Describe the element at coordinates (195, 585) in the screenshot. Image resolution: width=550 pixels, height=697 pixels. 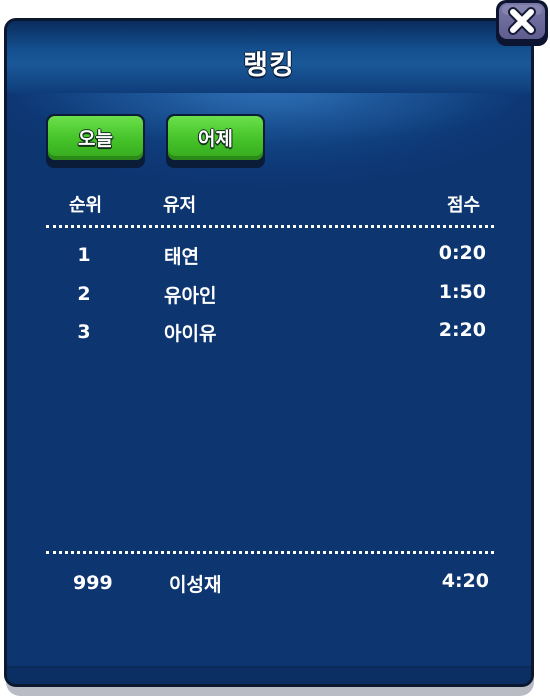
I see `my-user: 이성재` at that location.